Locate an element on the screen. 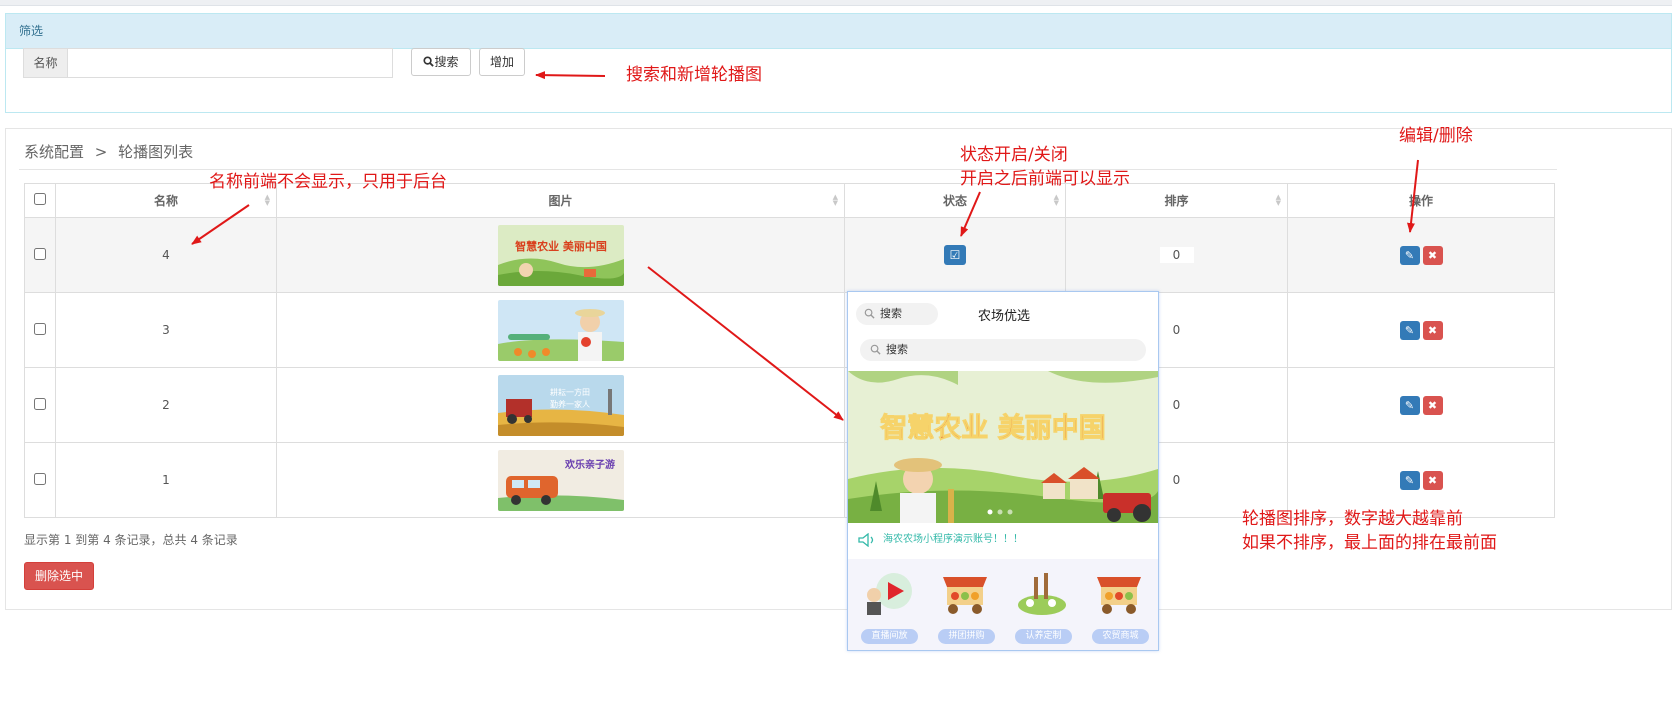  row-name: 3 is located at coordinates (166, 330).